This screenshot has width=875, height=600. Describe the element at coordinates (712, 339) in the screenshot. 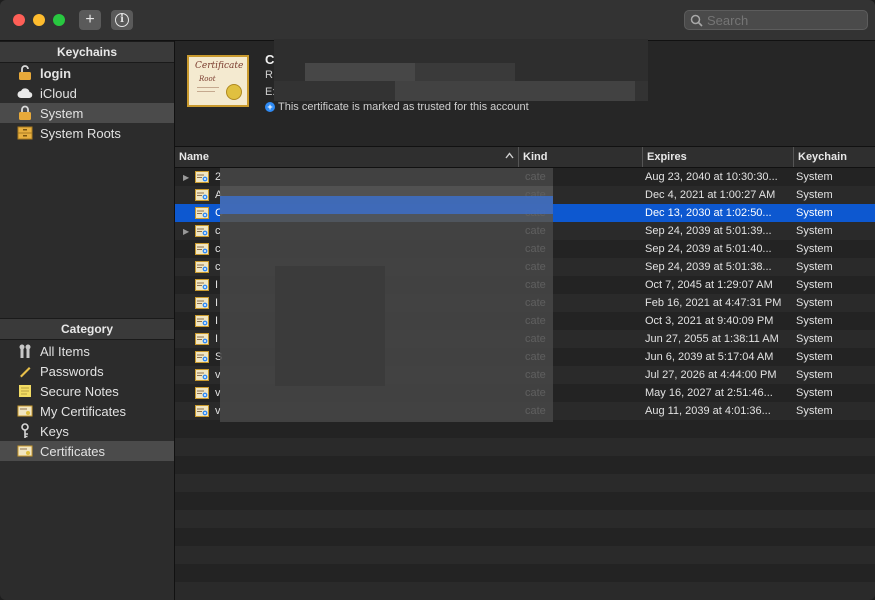

I see `cell-expires: Jun 27, 2055 at 1:38:11 AM` at that location.